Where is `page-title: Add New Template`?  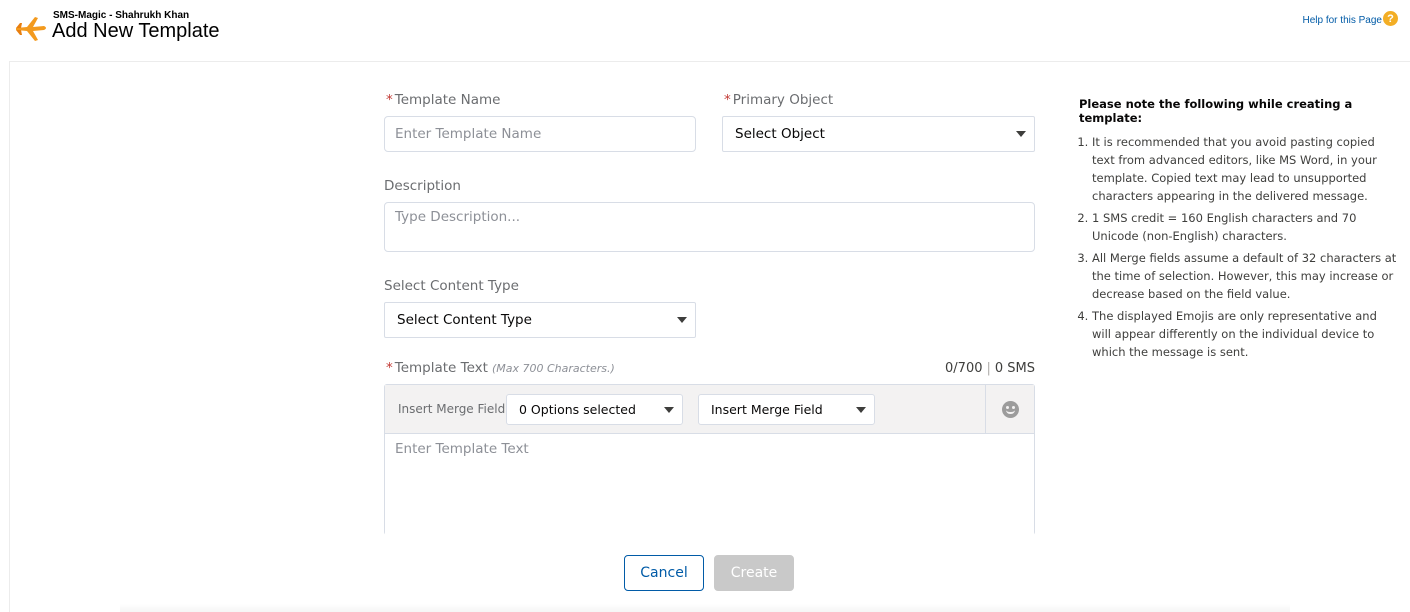 page-title: Add New Template is located at coordinates (136, 31).